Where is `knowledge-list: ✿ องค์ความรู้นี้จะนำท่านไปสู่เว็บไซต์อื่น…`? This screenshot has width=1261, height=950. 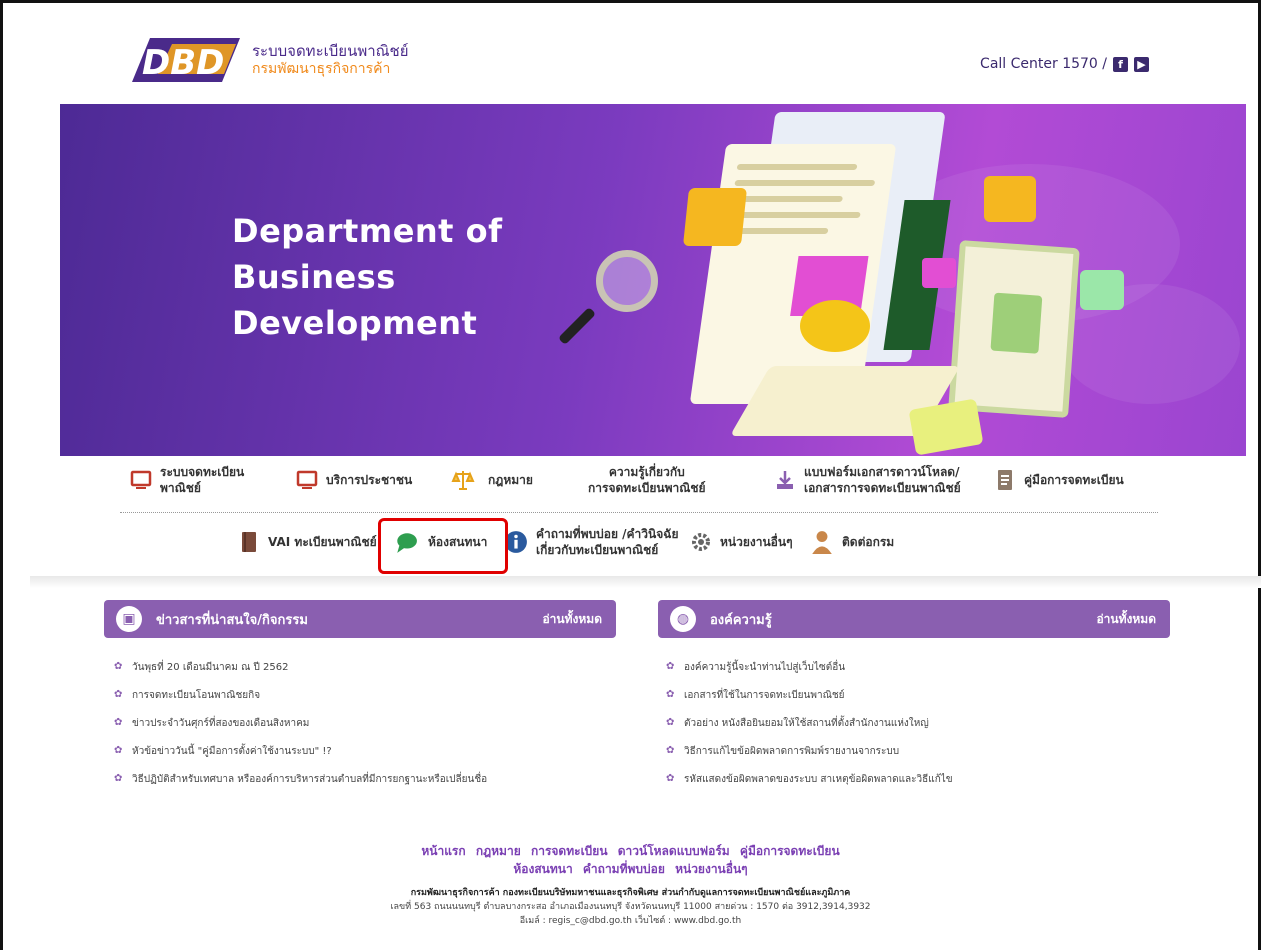
knowledge-list: ✿ องค์ความรู้นี้จะนำท่านไปสู่เว็บไซต์อื่น… is located at coordinates (809, 723).